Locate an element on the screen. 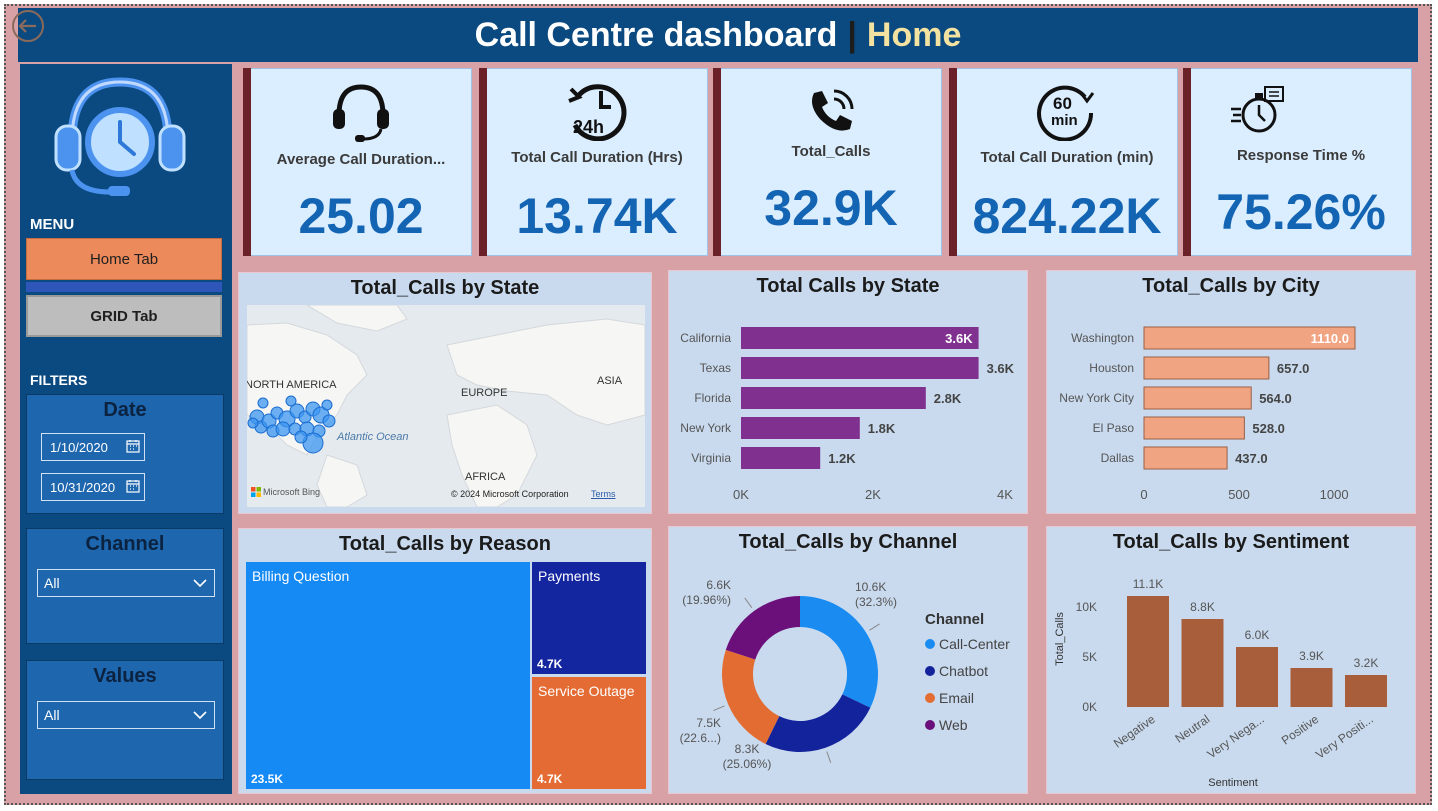 The height and width of the screenshot is (811, 1438). bing-logo-text: Microsoft Bing is located at coordinates (292, 492).